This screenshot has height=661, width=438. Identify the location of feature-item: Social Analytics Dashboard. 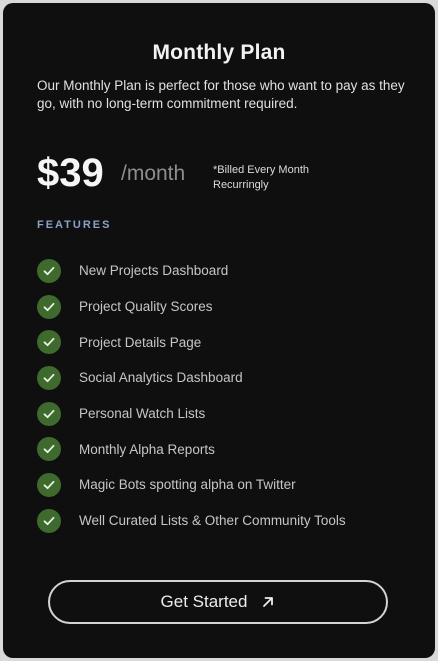
(232, 378).